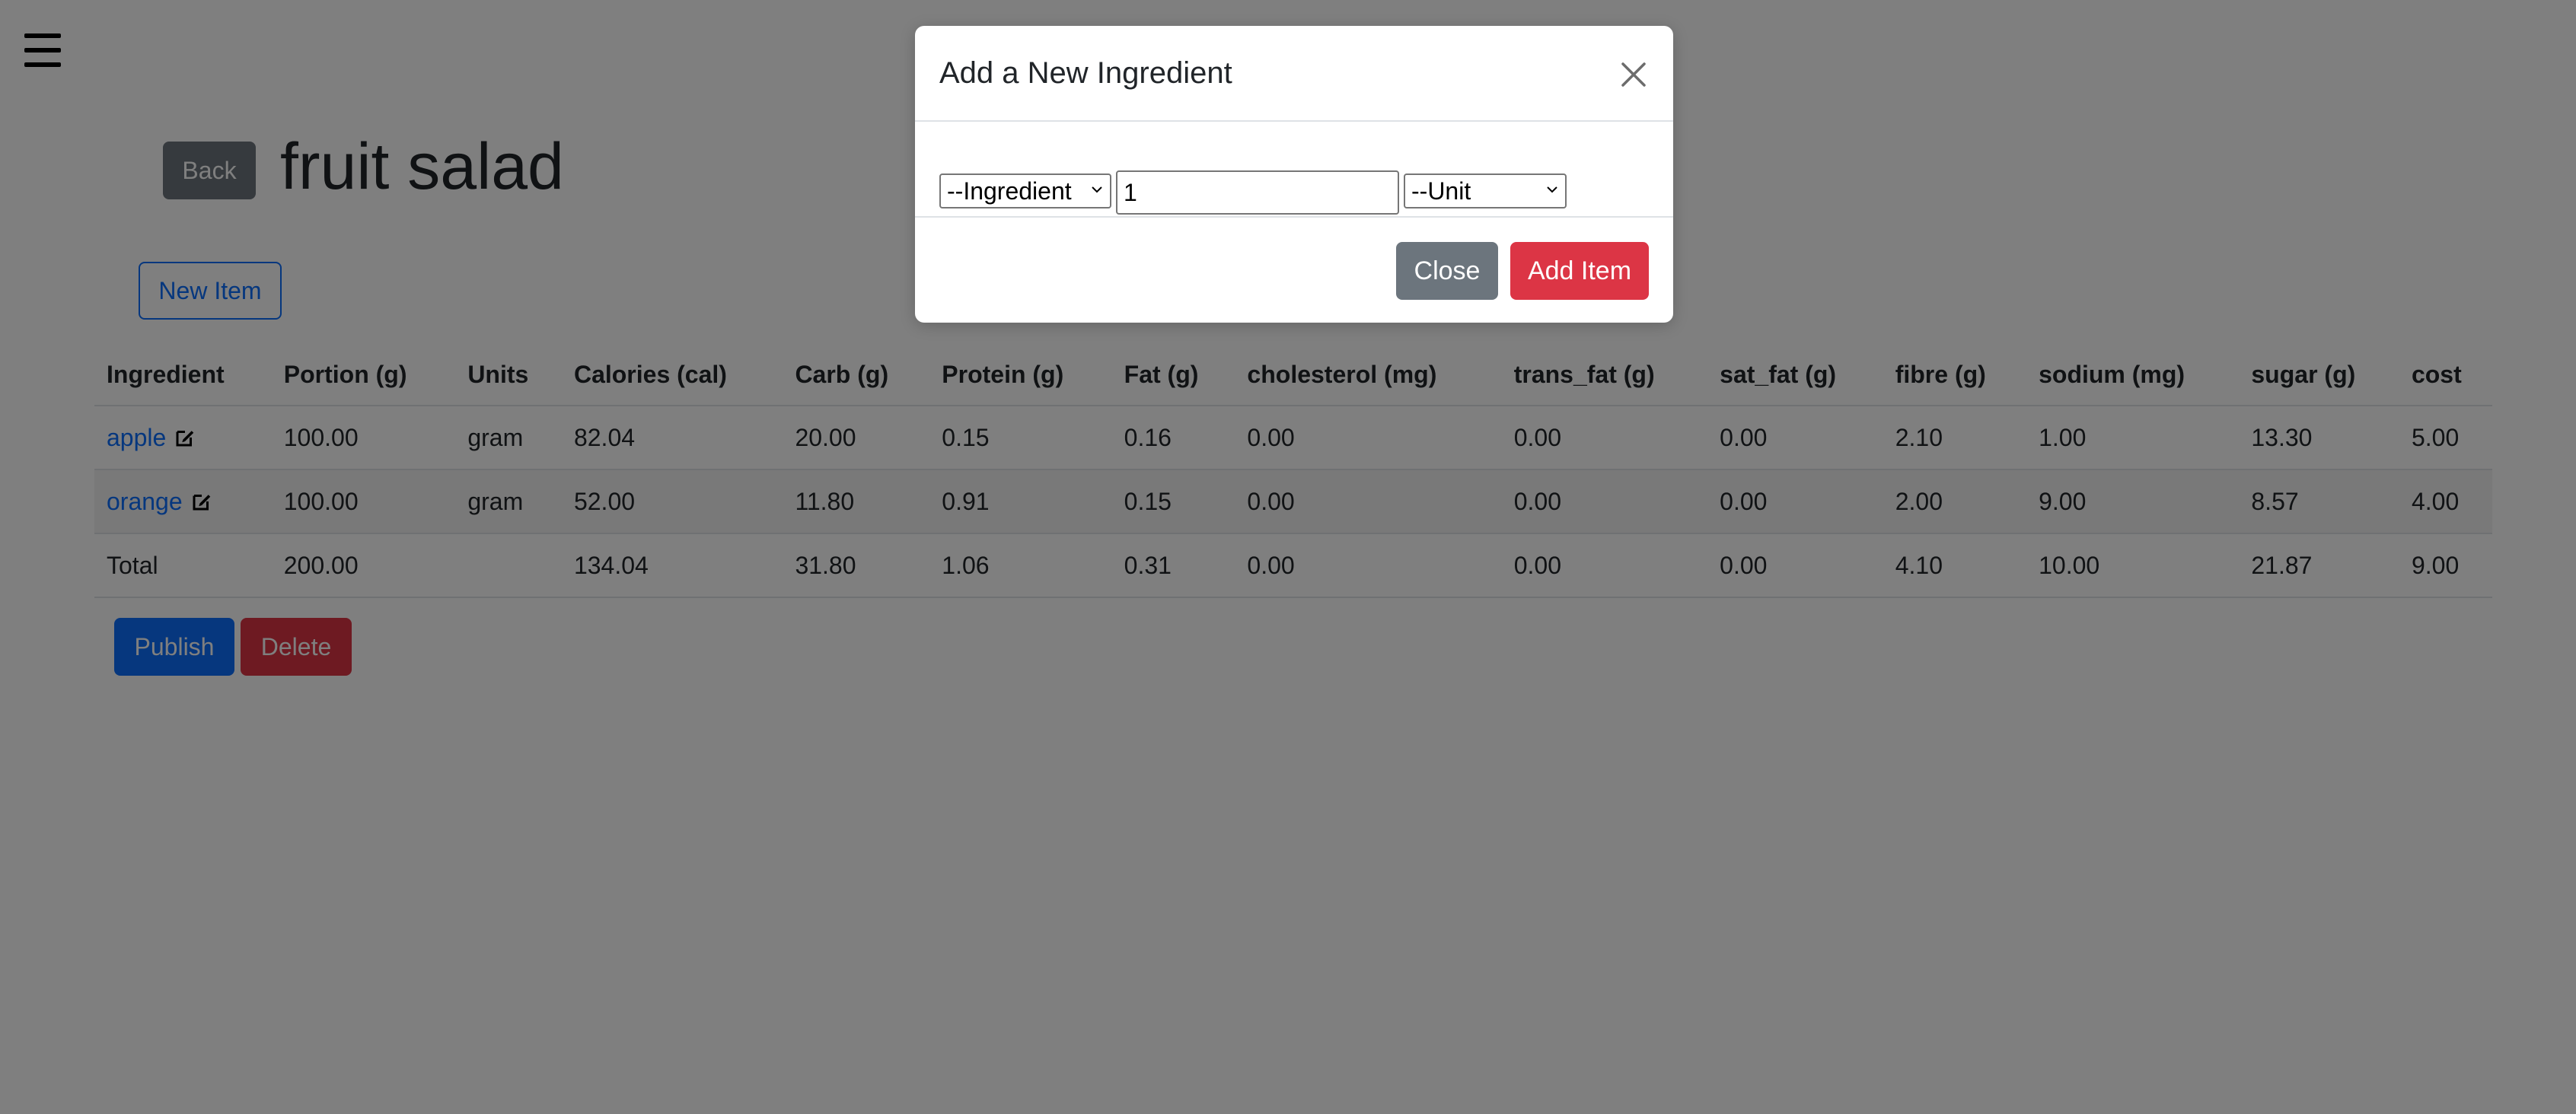  I want to click on unit-select-value: --Unit, so click(1441, 191).